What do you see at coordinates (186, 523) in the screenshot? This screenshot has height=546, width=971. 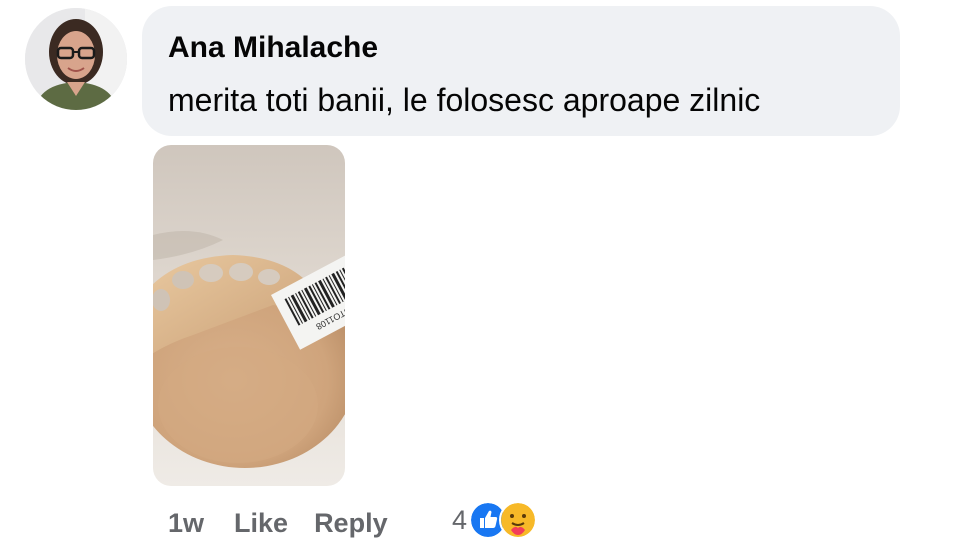 I see `comment-timestamp: 1w` at bounding box center [186, 523].